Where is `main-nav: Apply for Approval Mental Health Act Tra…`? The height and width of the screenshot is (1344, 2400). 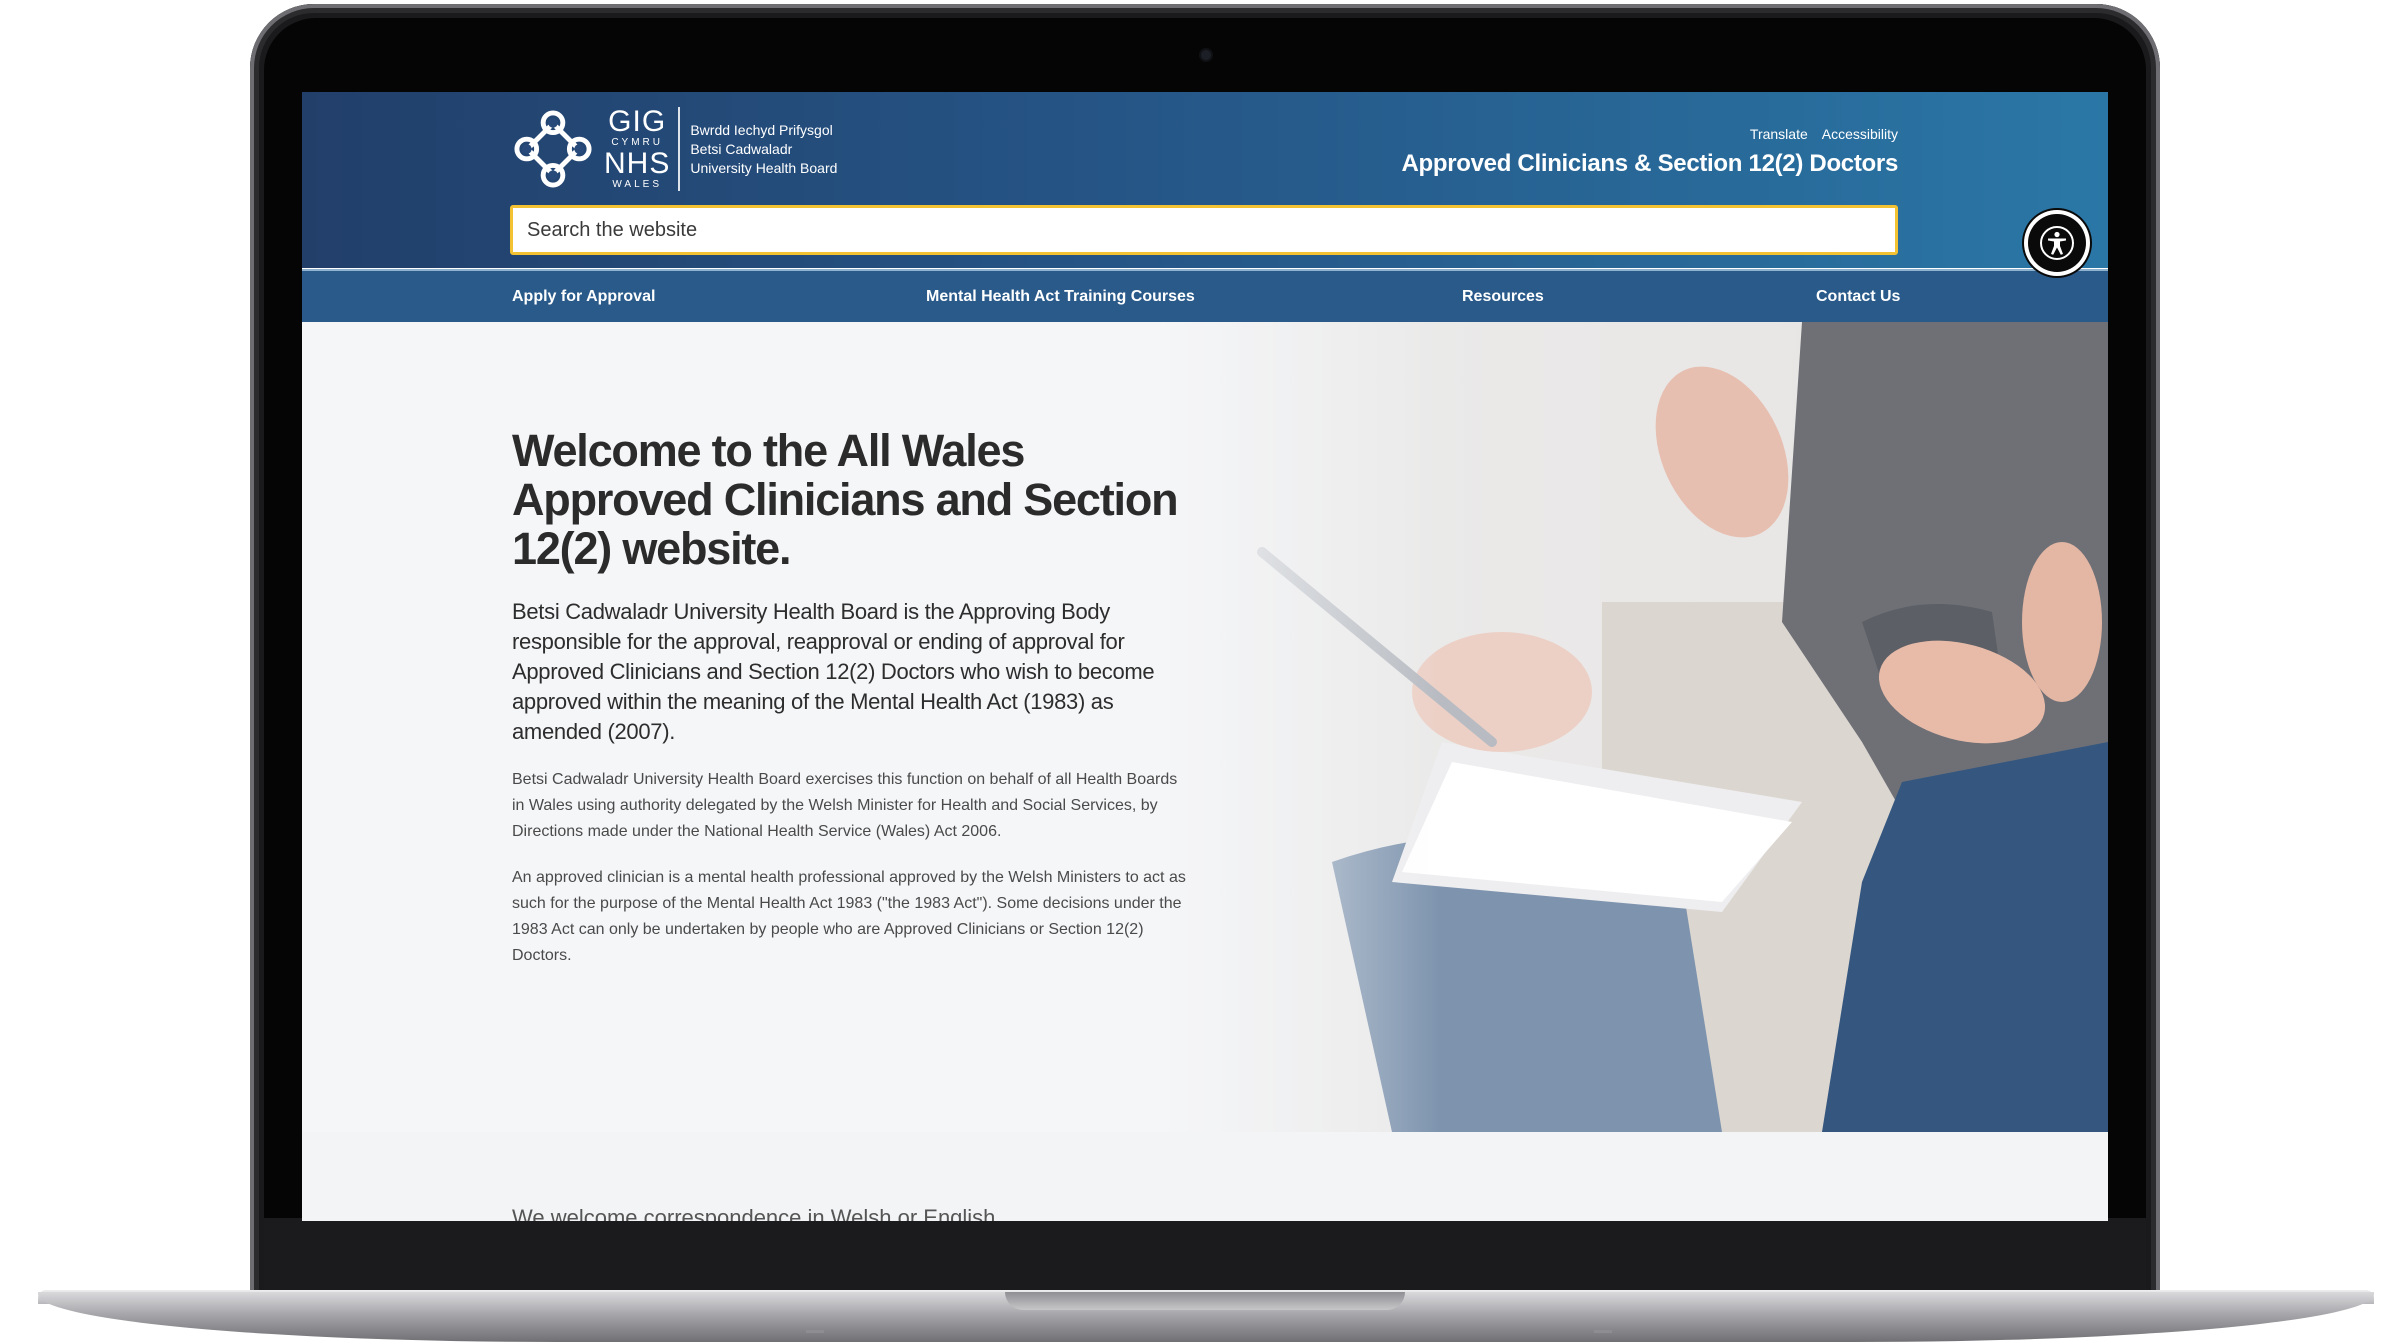 main-nav: Apply for Approval Mental Health Act Tra… is located at coordinates (1205, 296).